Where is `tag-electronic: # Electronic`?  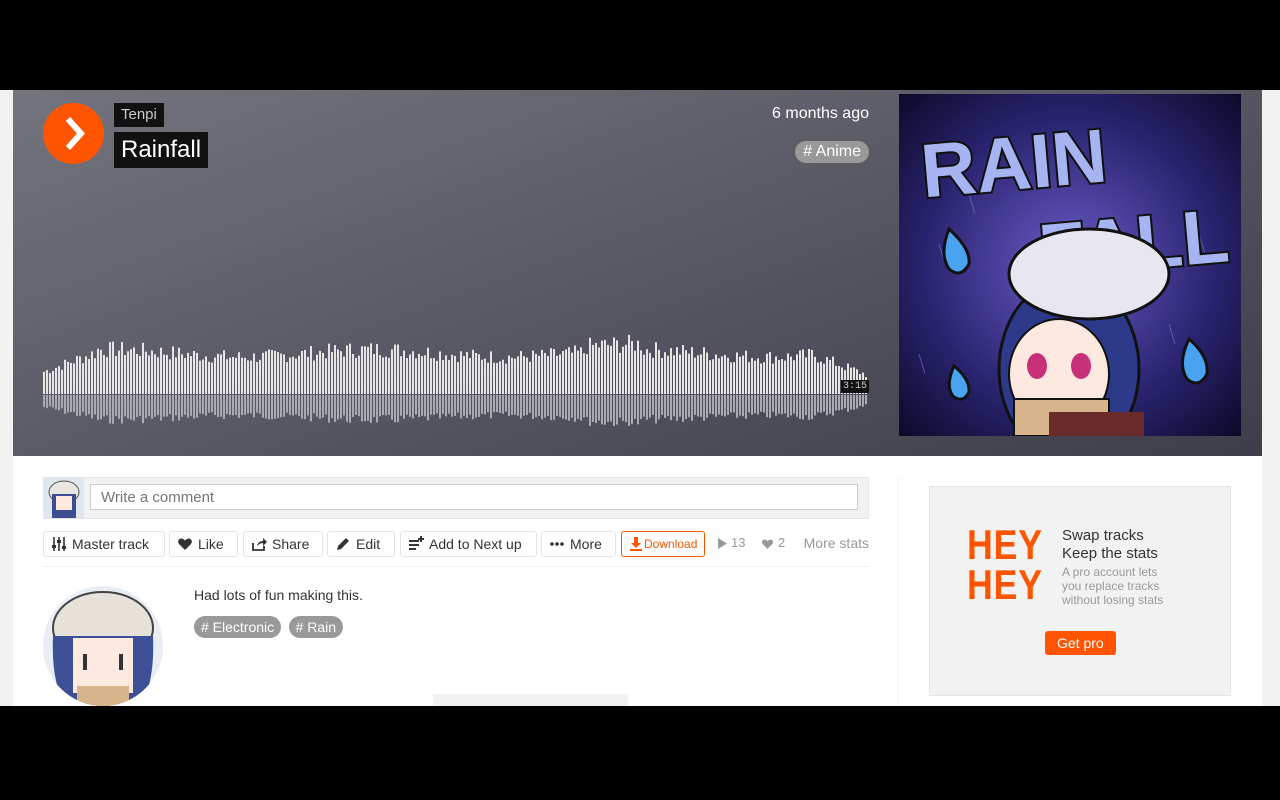 tag-electronic: # Electronic is located at coordinates (238, 627).